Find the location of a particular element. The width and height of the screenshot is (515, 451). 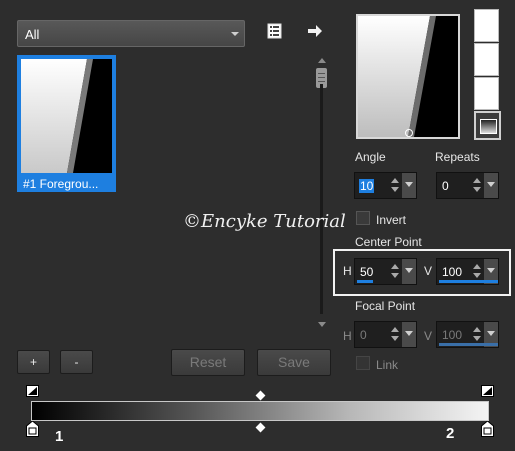

midpoint-diamond-icon is located at coordinates (260, 395).